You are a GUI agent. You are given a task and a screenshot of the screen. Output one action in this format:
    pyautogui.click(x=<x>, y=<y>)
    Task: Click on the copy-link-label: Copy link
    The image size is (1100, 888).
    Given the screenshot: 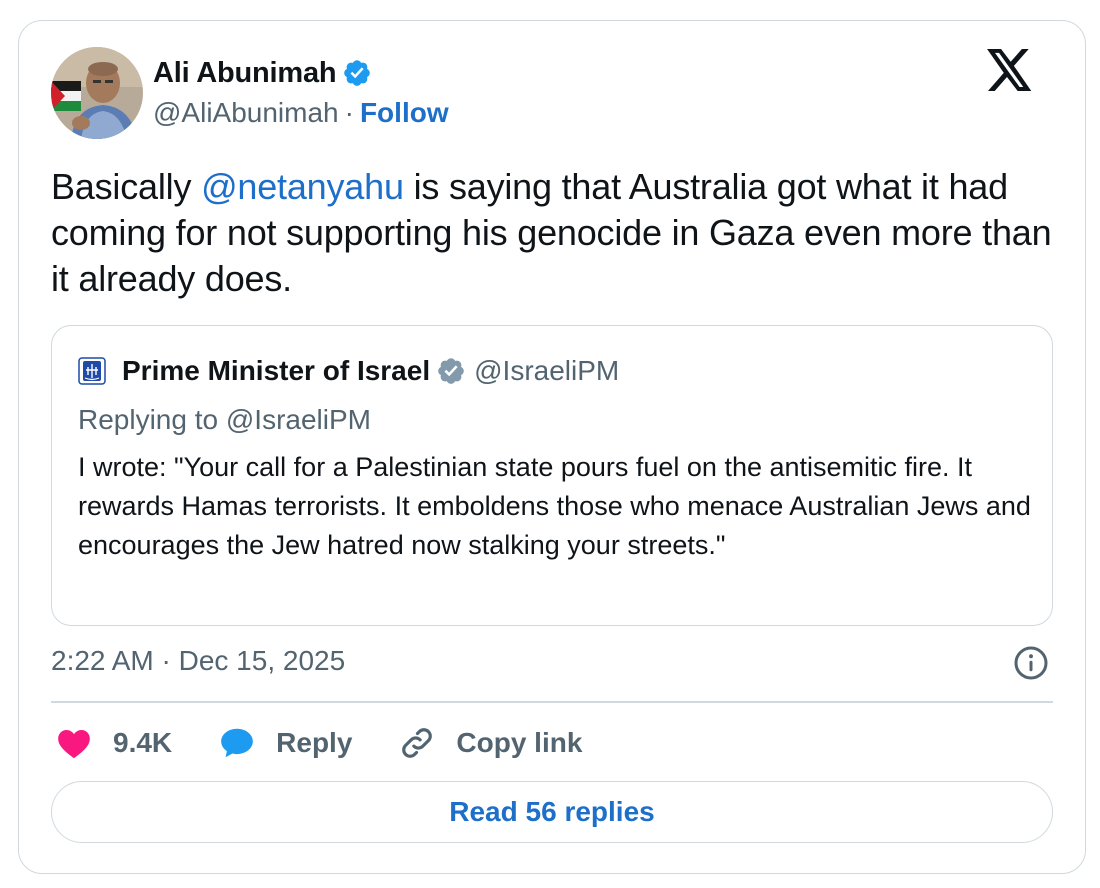 What is the action you would take?
    pyautogui.click(x=519, y=742)
    